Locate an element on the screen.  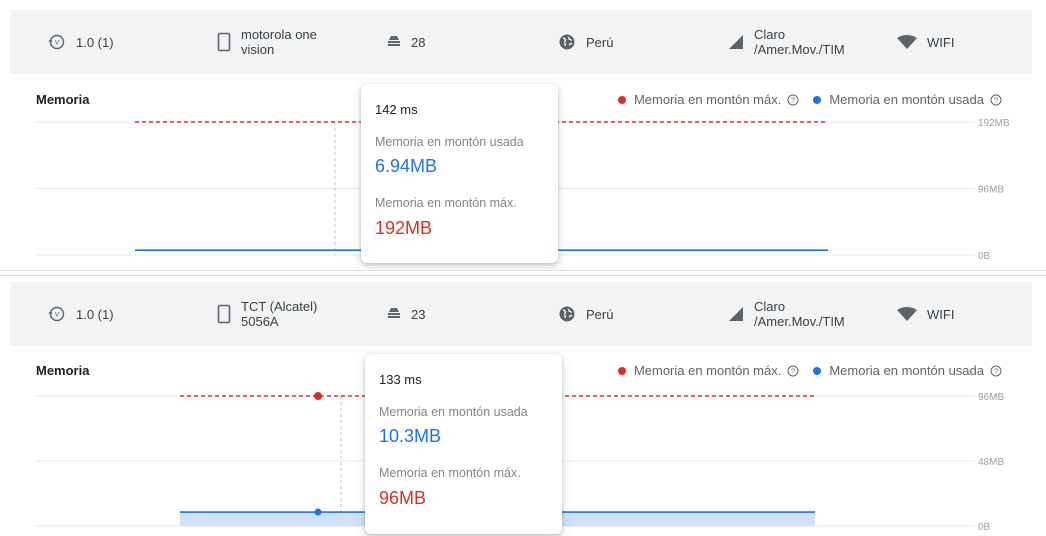
tooltip-max-value: 192MB is located at coordinates (404, 228).